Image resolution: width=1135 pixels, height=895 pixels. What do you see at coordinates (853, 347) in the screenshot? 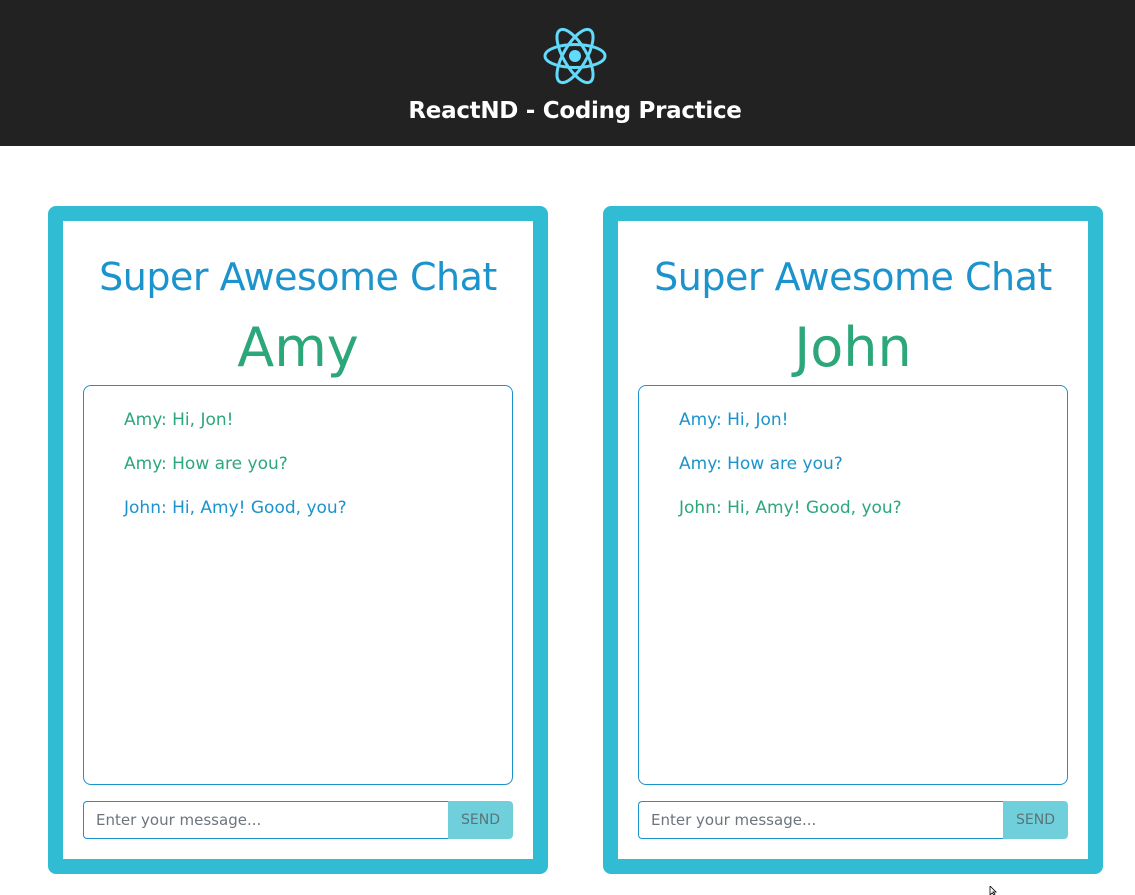
I see `chat-username: John` at bounding box center [853, 347].